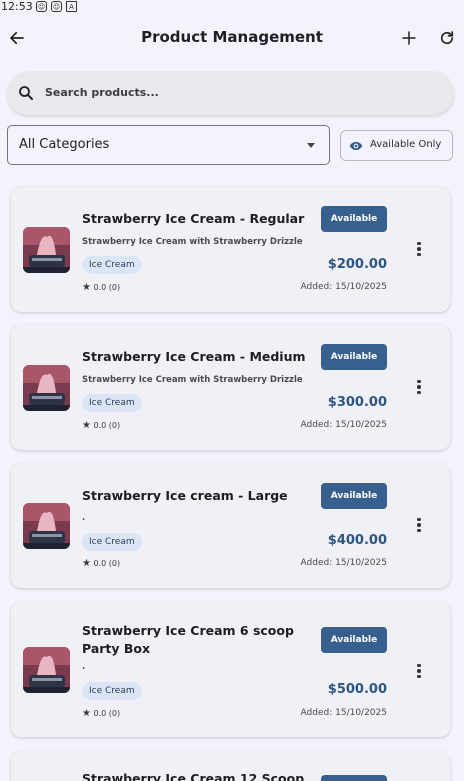 The image size is (464, 781). I want to click on product-price: $200.00, so click(357, 264).